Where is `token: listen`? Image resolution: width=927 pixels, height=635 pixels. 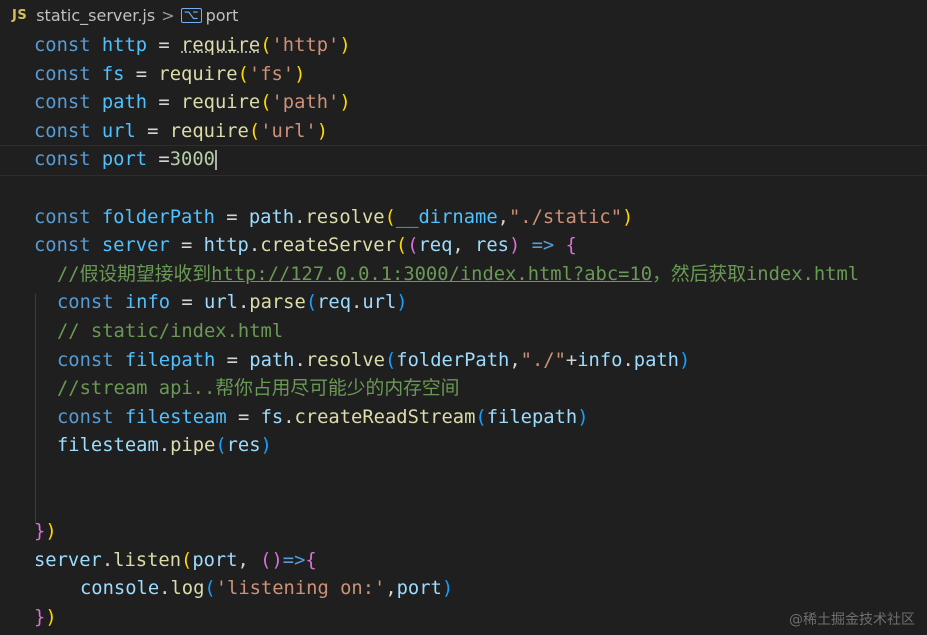 token: listen is located at coordinates (147, 560).